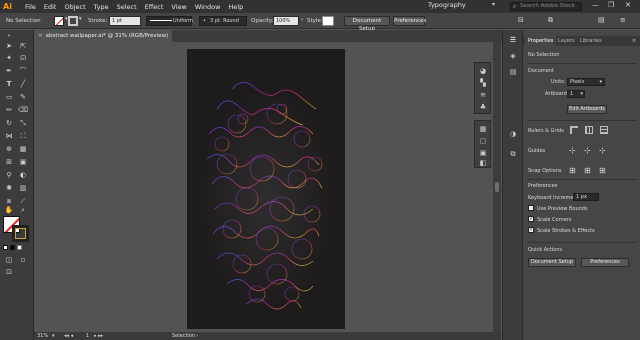 The height and width of the screenshot is (340, 640). Describe the element at coordinates (98, 336) in the screenshot. I see `next-artboard-icon: ▸ ▸▸` at that location.